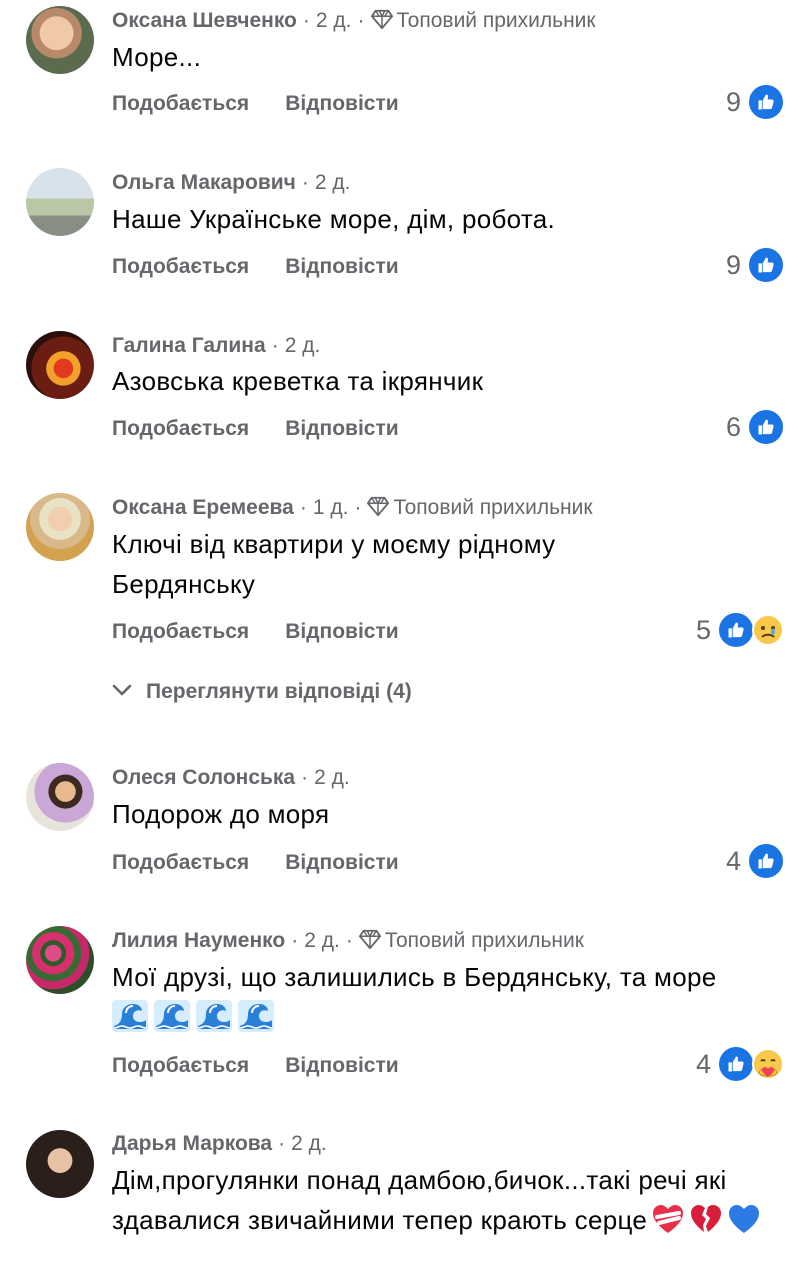 This screenshot has height=1280, width=801. Describe the element at coordinates (192, 1143) in the screenshot. I see `commenter-name: Дарья Маркова` at that location.